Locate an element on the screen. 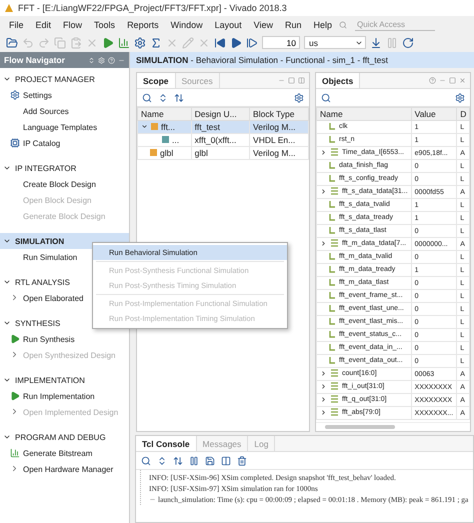  tab: Tcl Console is located at coordinates (166, 443).